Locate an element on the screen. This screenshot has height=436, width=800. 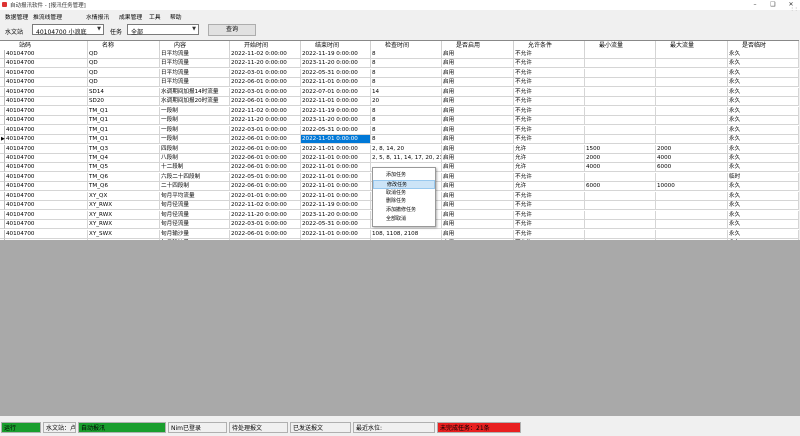
menu-result-management: 成果管理 is located at coordinates (130, 16).